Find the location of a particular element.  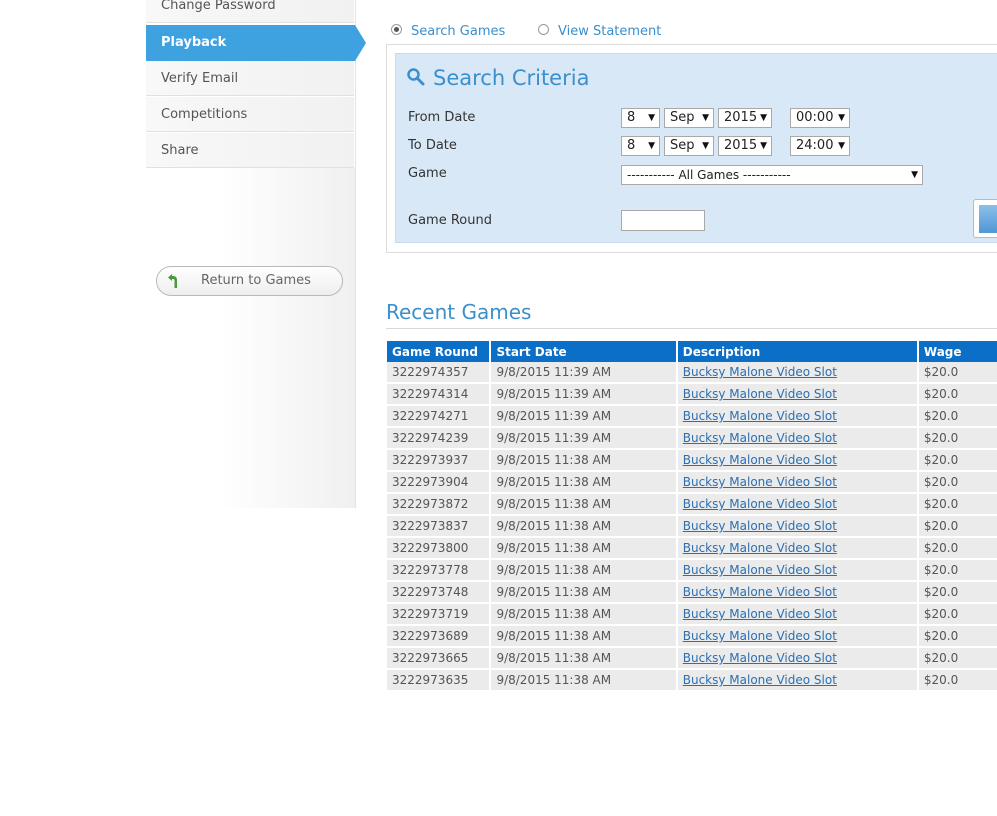

game-round-cell: 3222974314 is located at coordinates (439, 394).